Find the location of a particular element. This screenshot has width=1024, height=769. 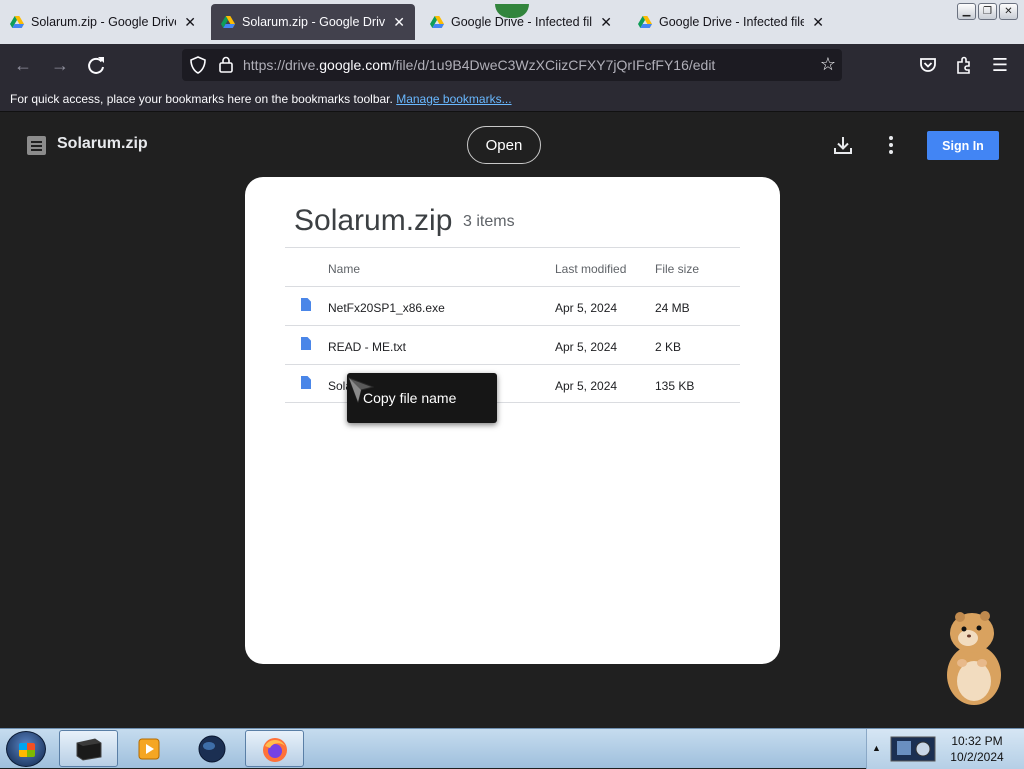

archive-file-icon is located at coordinates (36, 145).